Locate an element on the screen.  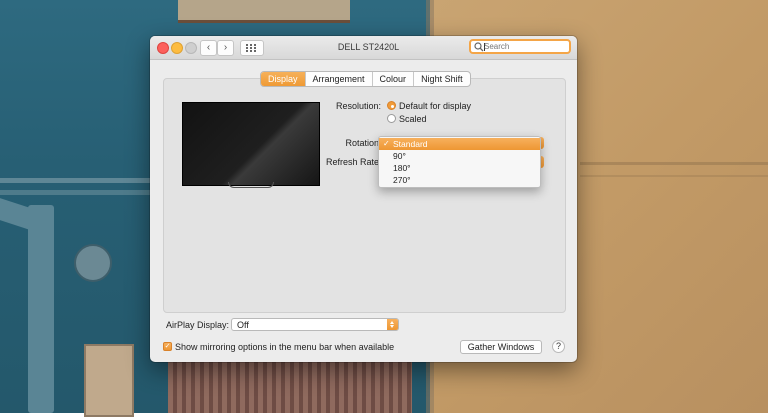
rotation-dropdown-menu: ✓ Standard 90° 180° 270° is located at coordinates (459, 162).